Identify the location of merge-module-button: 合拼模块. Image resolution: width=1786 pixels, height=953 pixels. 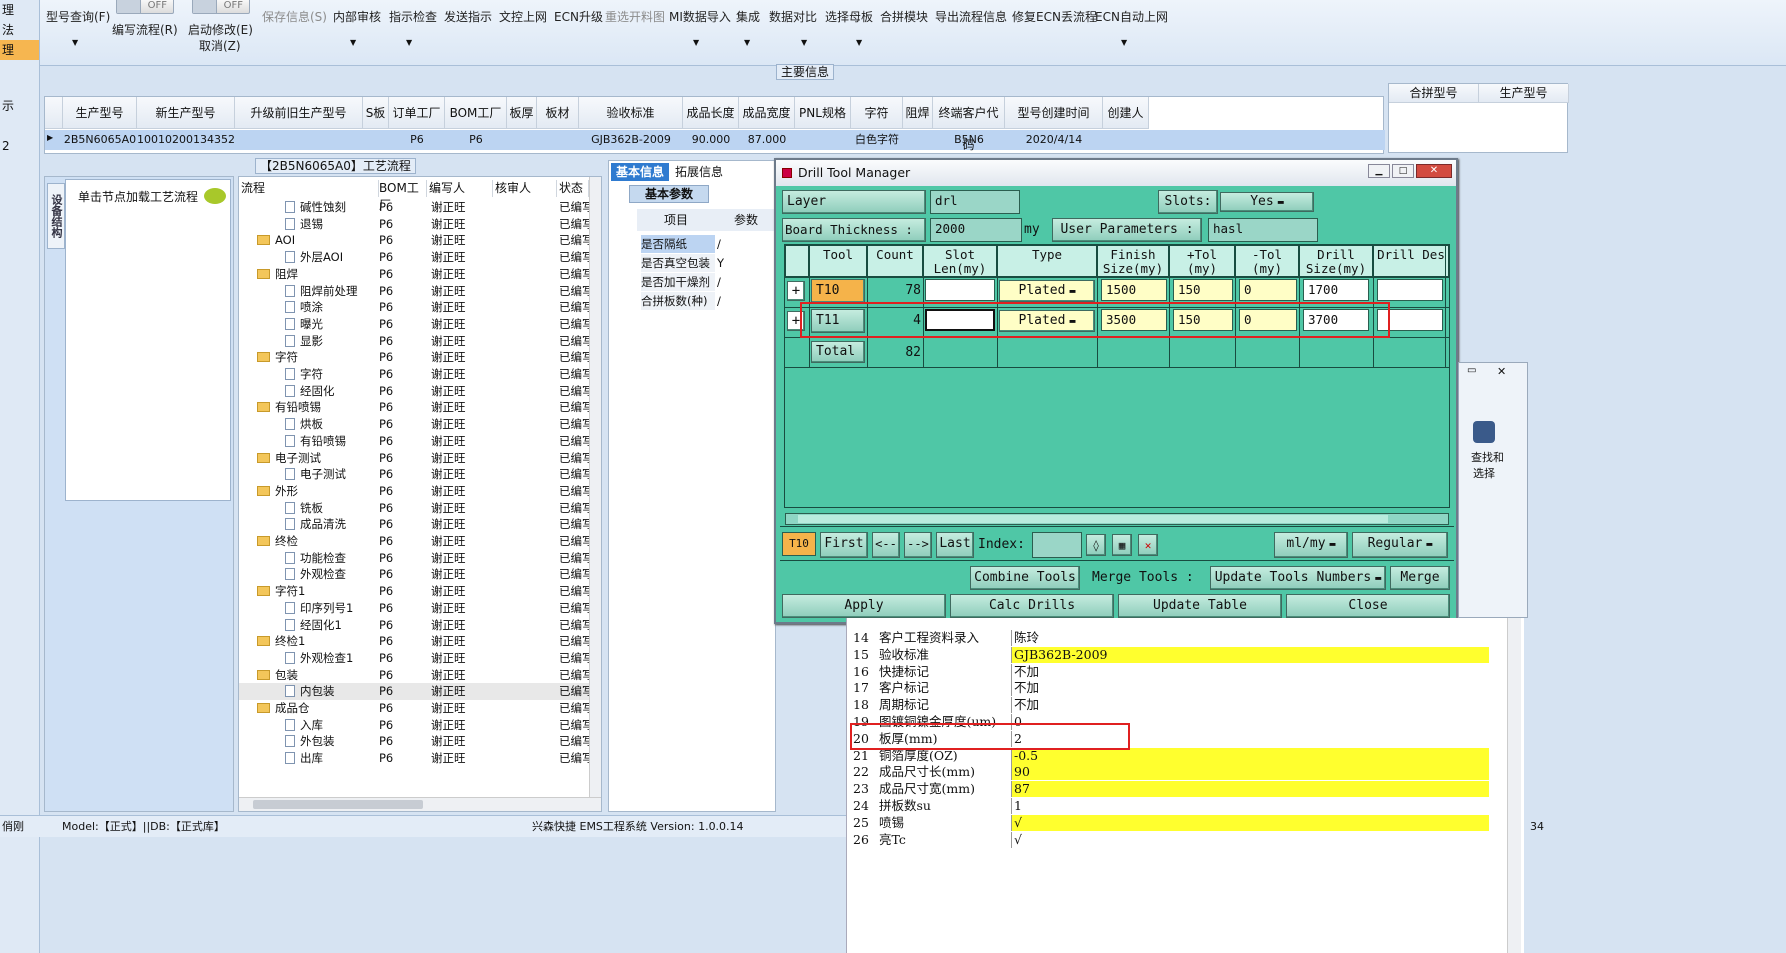
(904, 16).